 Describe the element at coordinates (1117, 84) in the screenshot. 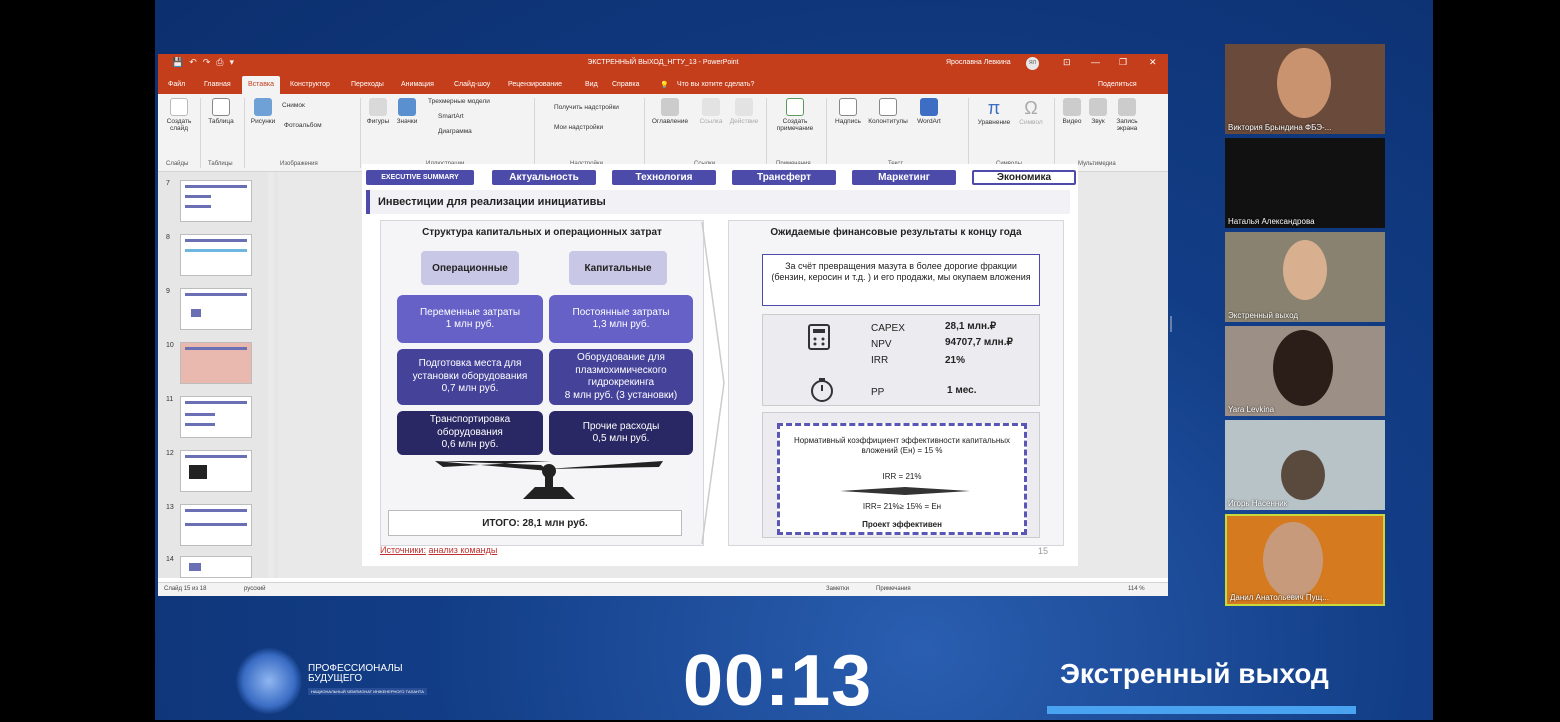

I see `share-button: Поделиться` at that location.